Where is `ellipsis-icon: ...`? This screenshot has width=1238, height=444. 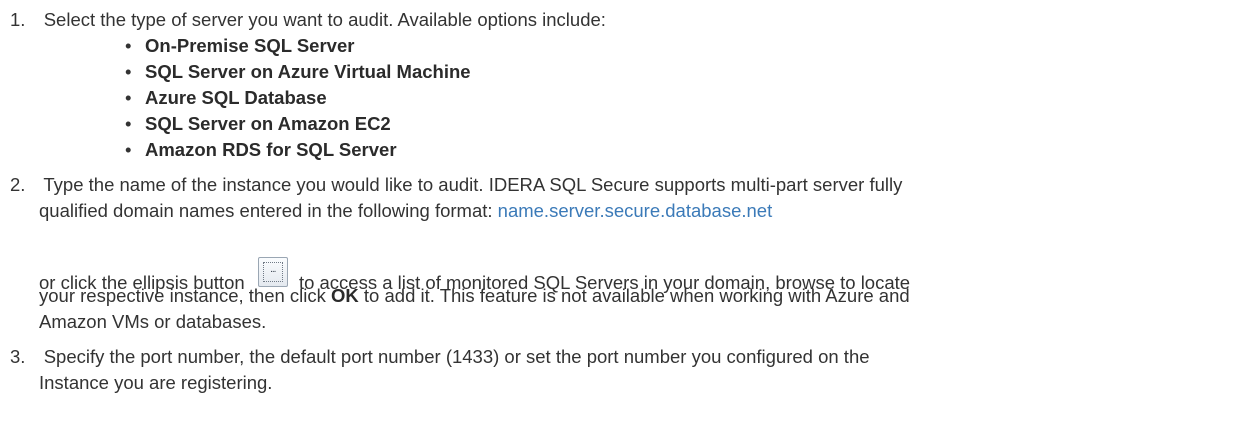 ellipsis-icon: ... is located at coordinates (272, 272).